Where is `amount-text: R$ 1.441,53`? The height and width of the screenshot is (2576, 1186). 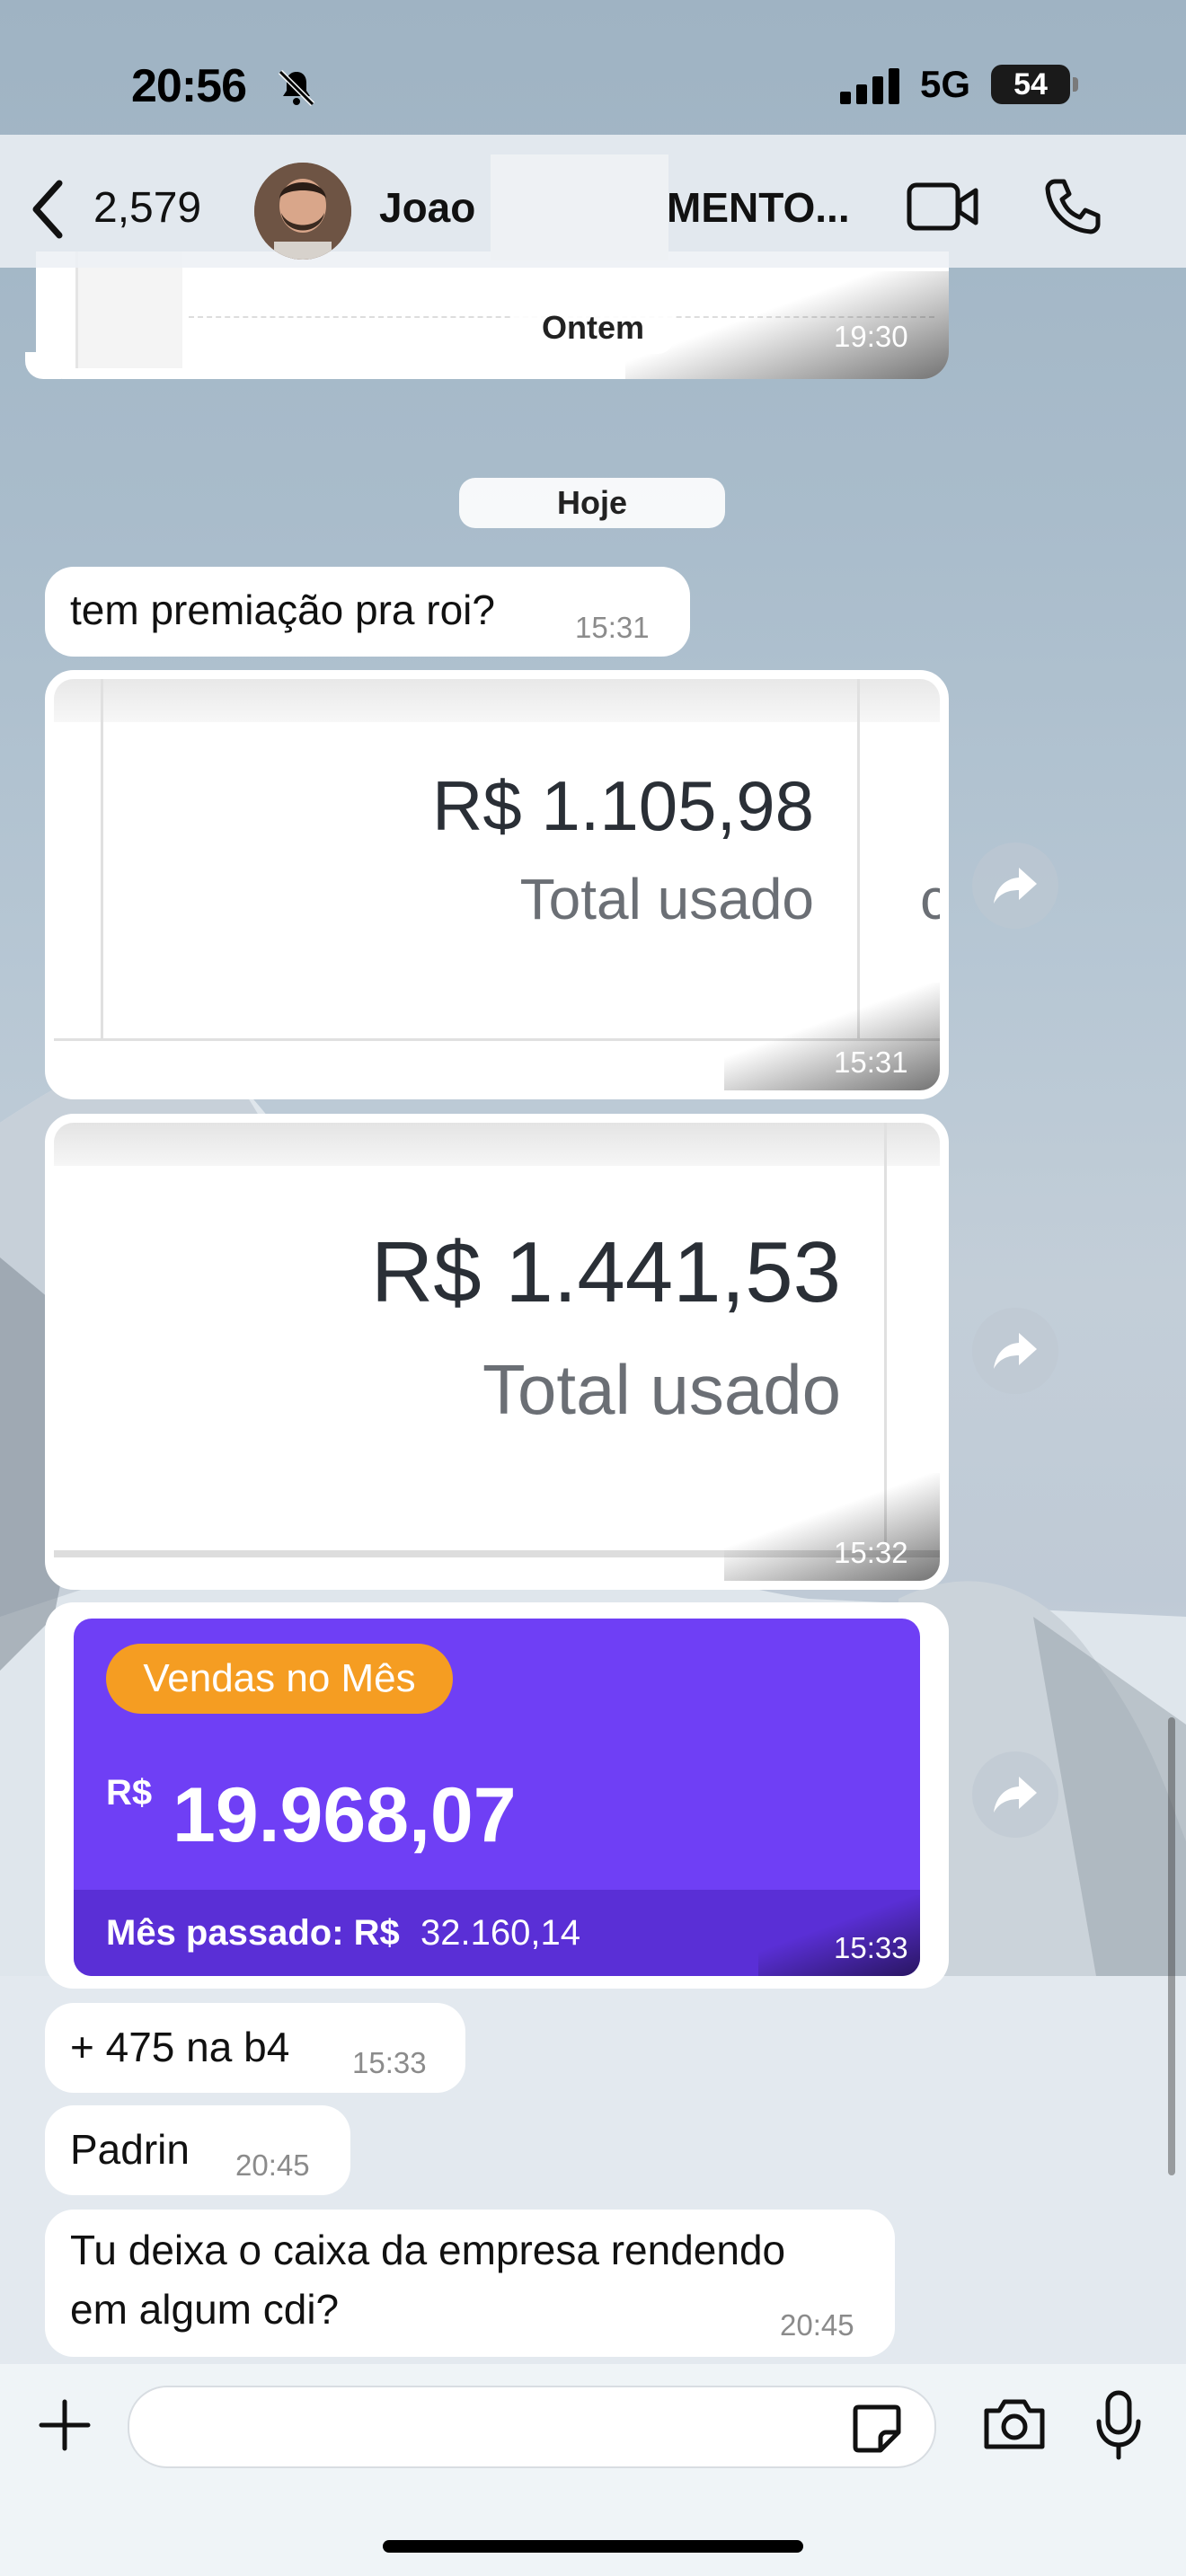
amount-text: R$ 1.441,53 is located at coordinates (605, 1272).